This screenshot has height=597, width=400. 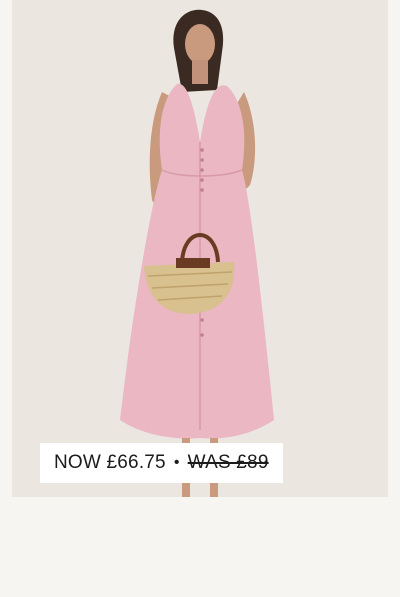 What do you see at coordinates (110, 462) in the screenshot?
I see `current-price: NOW £66.75` at bounding box center [110, 462].